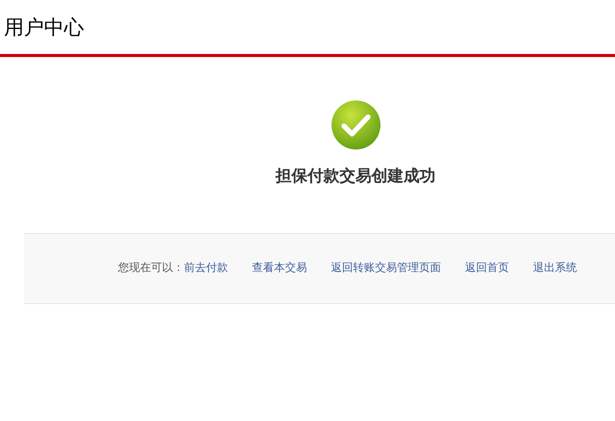 The image size is (615, 421). I want to click on actions-prompt: 您现在可以：, so click(151, 268).